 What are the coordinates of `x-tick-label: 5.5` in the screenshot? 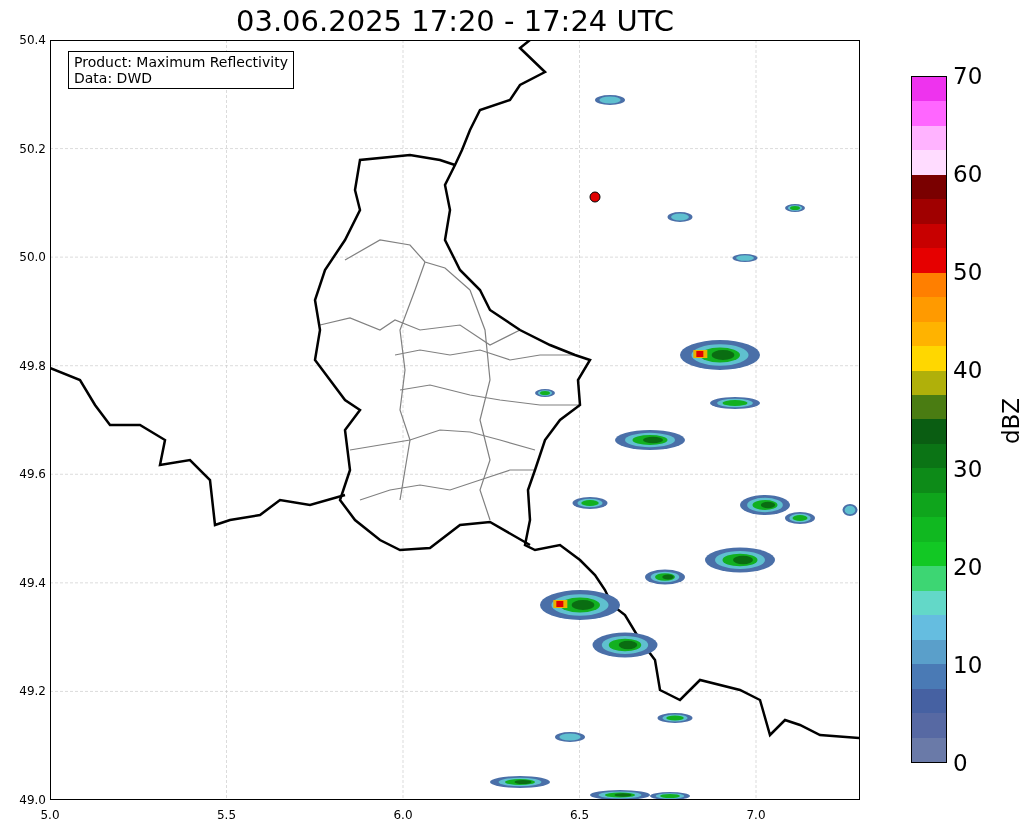 It's located at (226, 815).